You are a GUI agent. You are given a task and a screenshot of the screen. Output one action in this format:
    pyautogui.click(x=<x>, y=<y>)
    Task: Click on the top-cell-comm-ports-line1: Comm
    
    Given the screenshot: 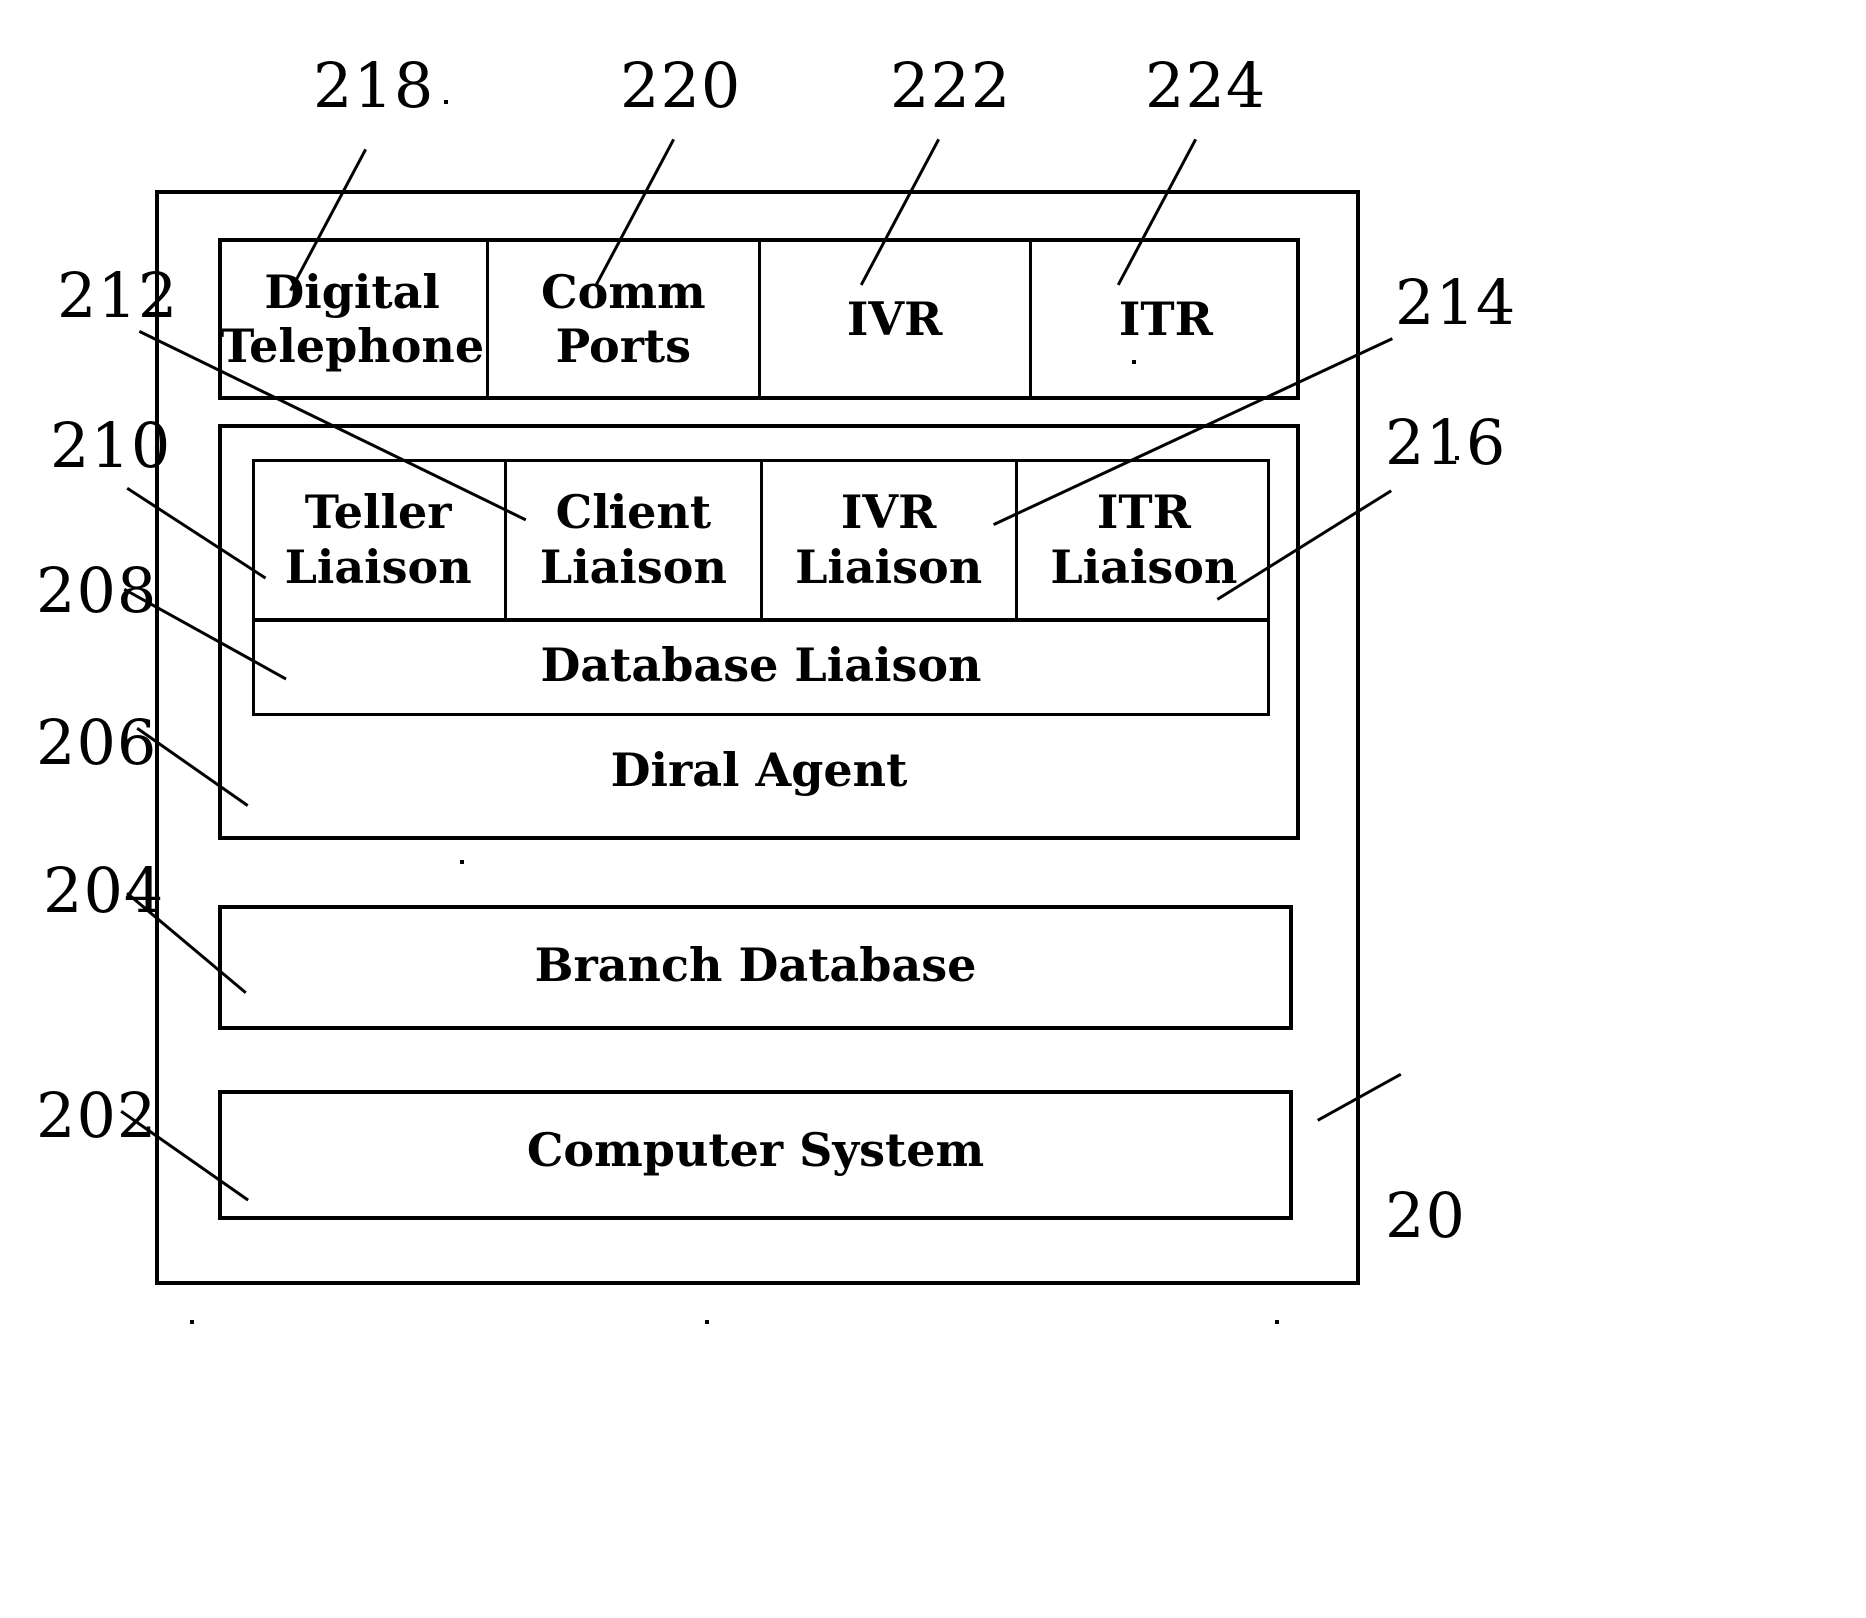 What is the action you would take?
    pyautogui.click(x=623, y=291)
    